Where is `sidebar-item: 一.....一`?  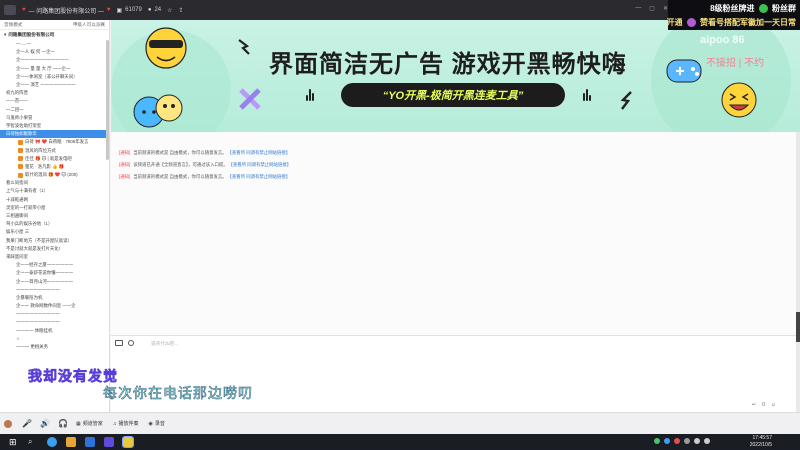 sidebar-item: 一.....一 is located at coordinates (54, 44).